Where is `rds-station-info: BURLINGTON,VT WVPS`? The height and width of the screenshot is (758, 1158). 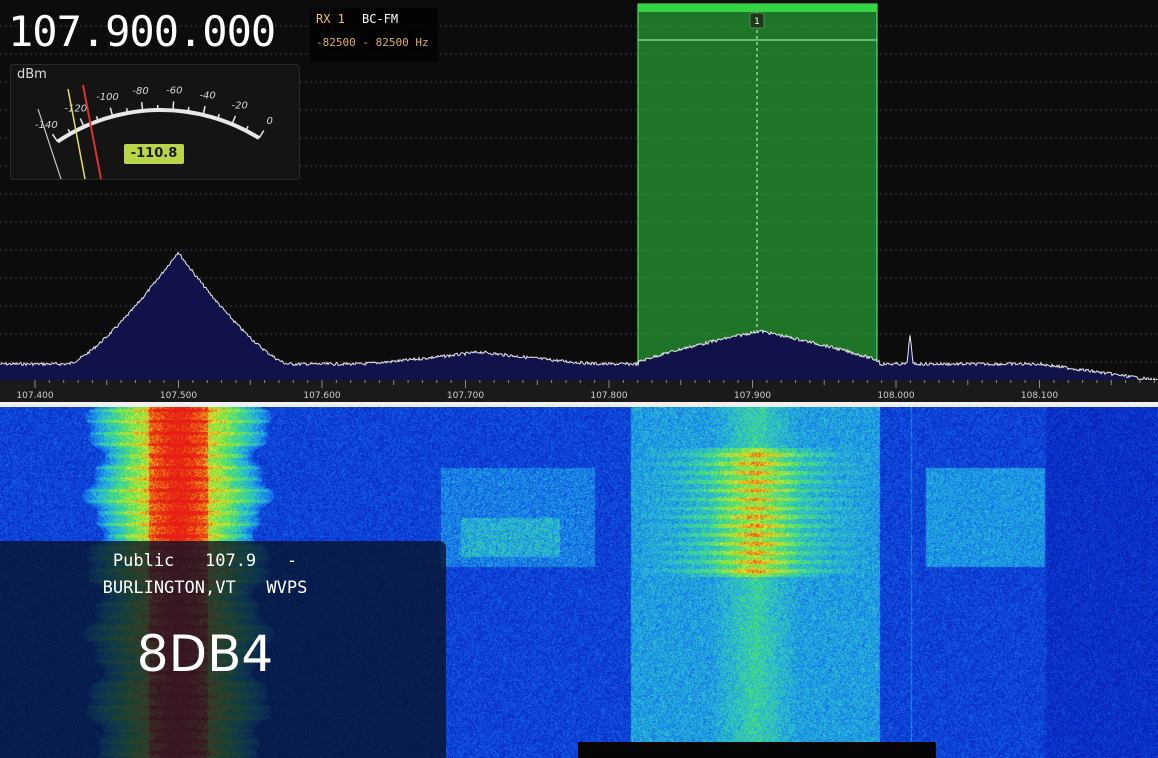
rds-station-info: BURLINGTON,VT WVPS is located at coordinates (205, 588).